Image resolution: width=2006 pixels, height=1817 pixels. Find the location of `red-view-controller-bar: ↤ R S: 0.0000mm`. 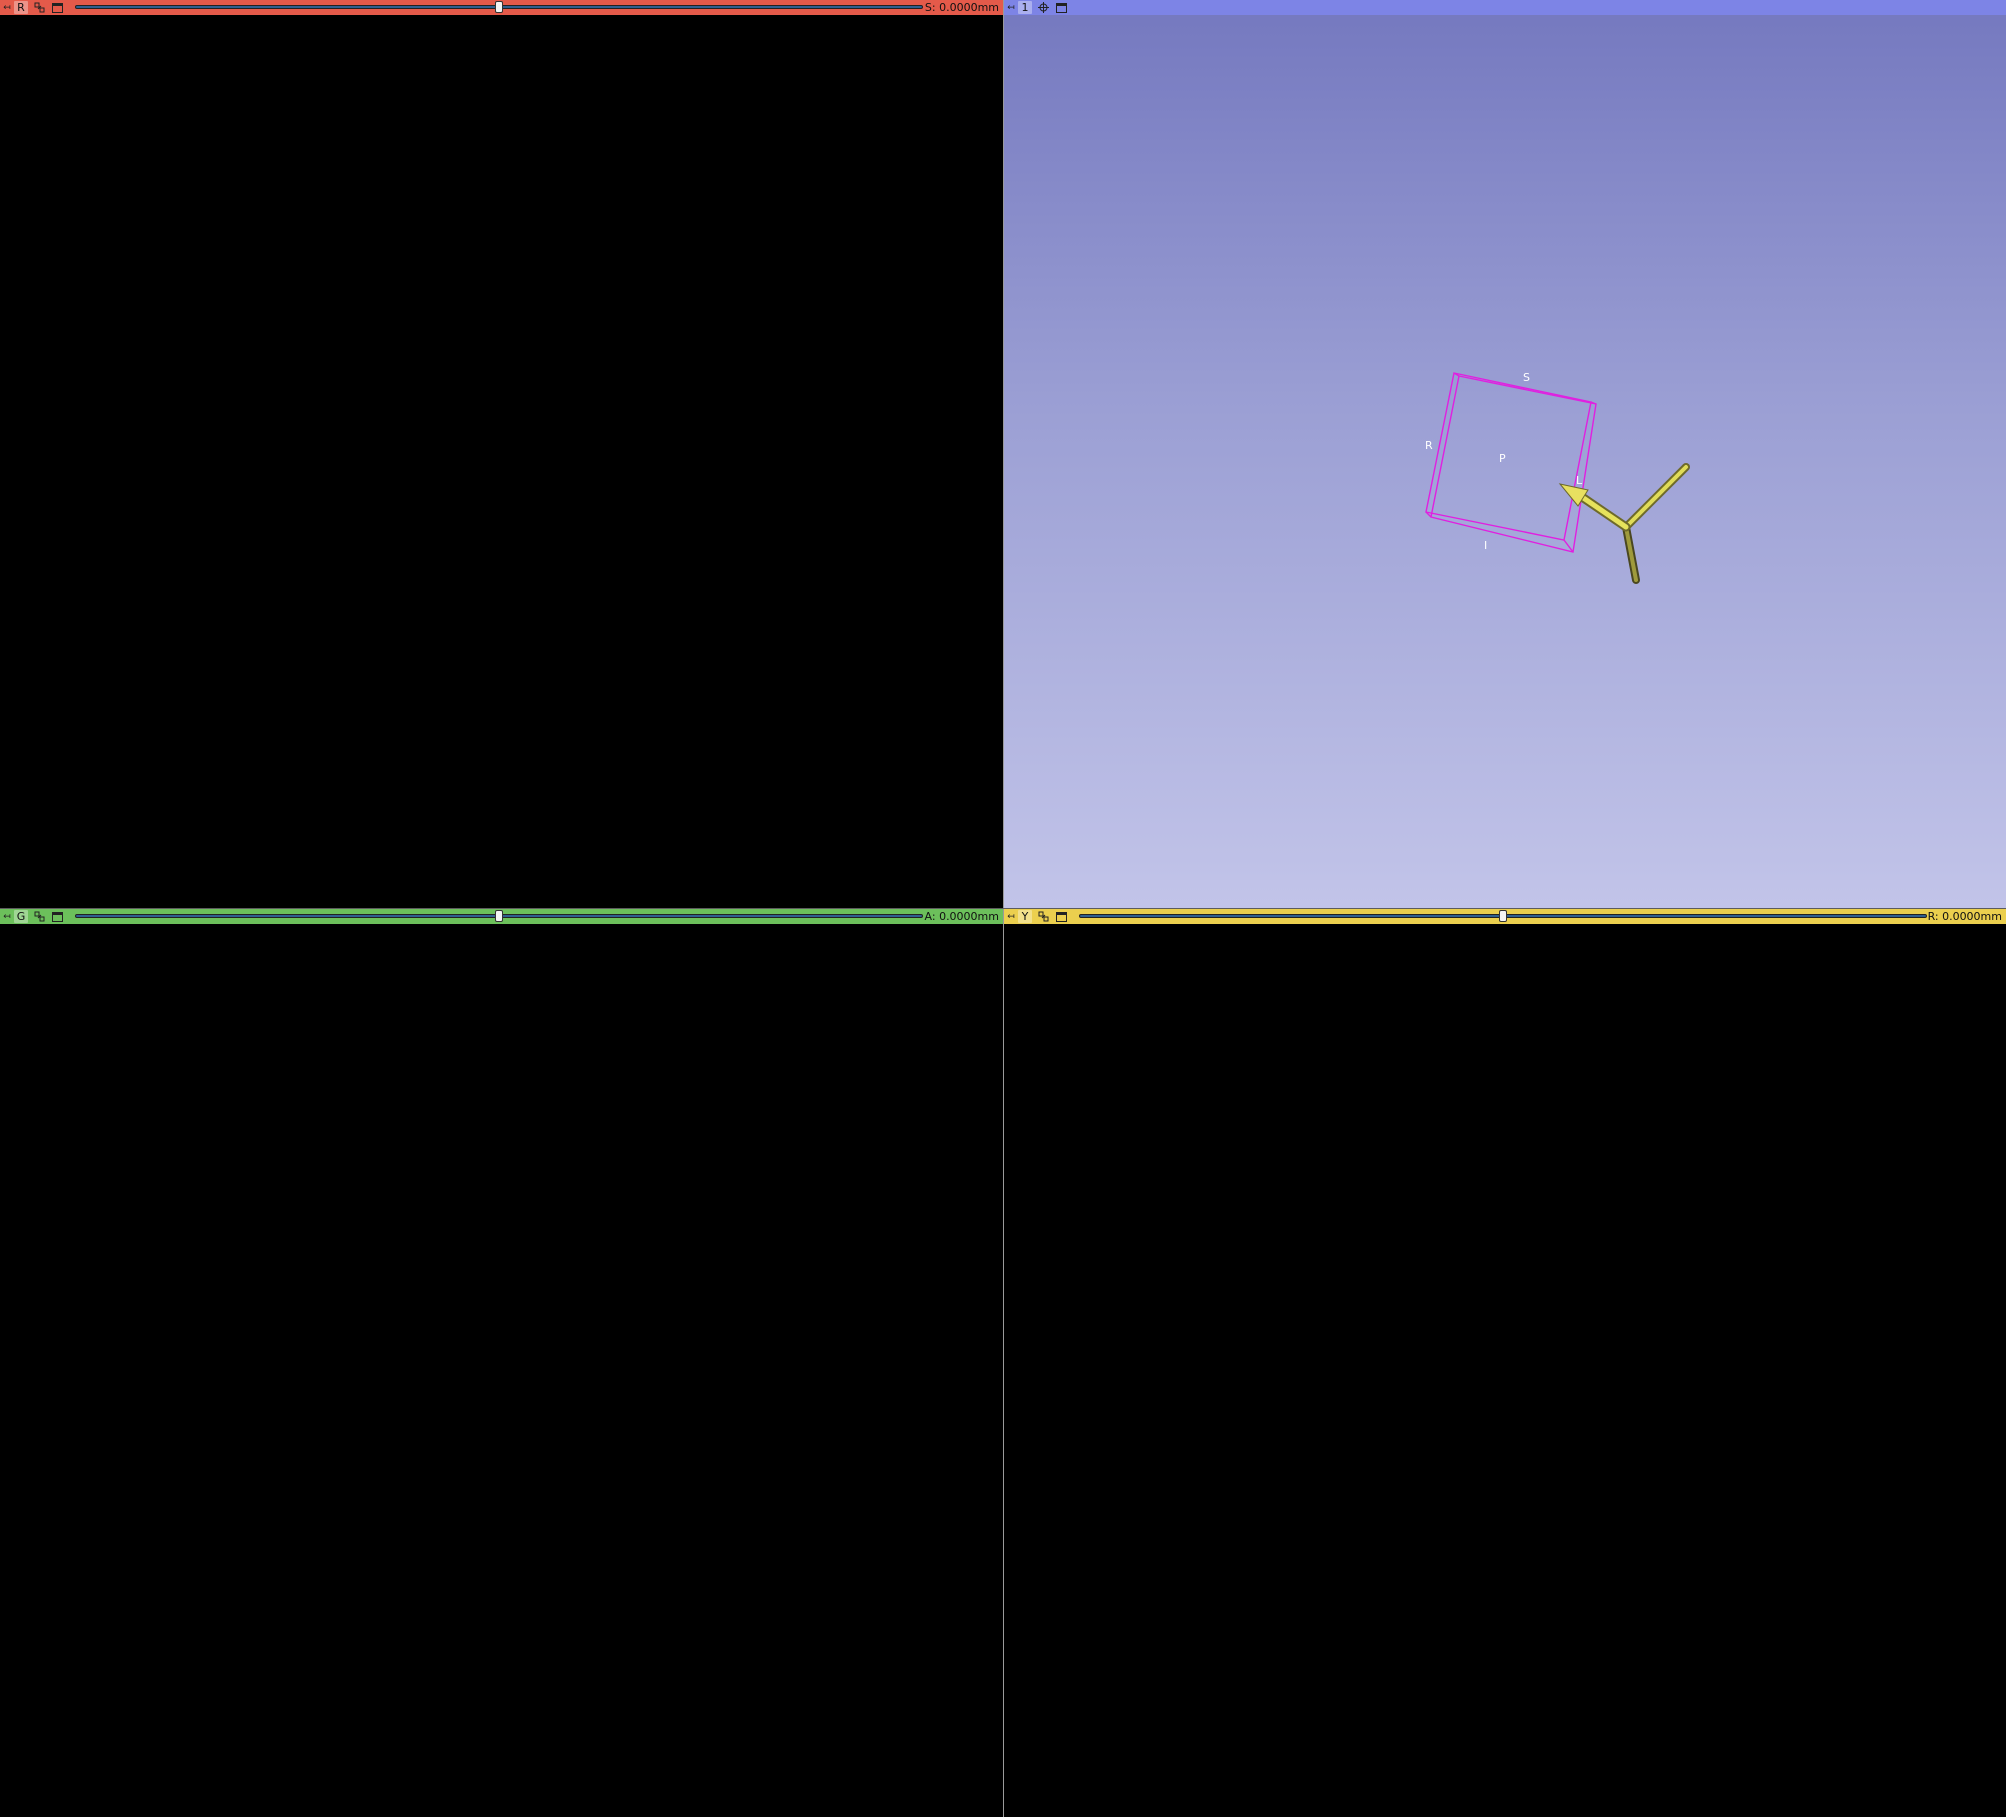

red-view-controller-bar: ↤ R S: 0.0000mm is located at coordinates (501, 7).